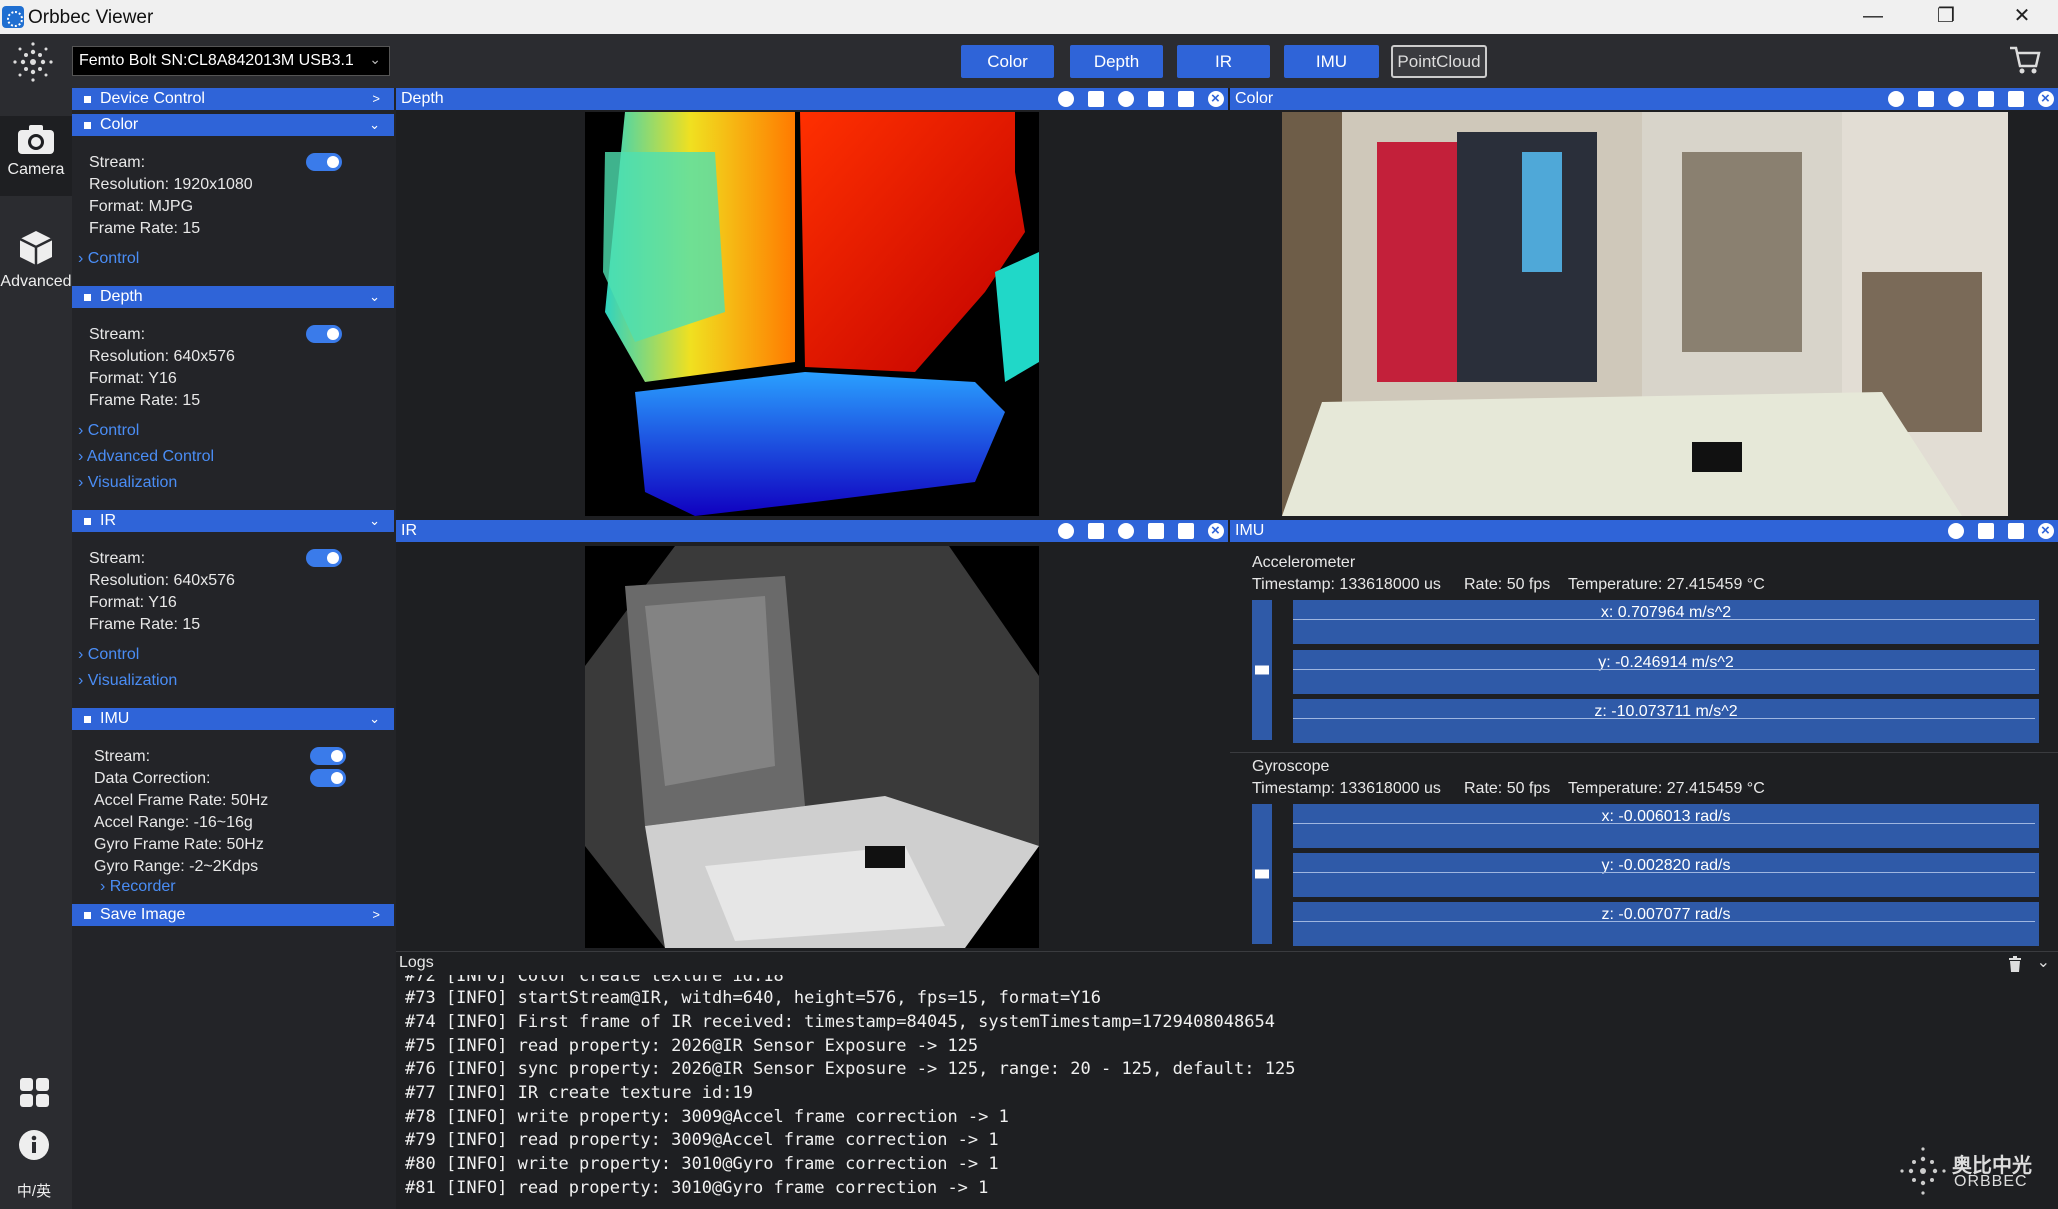 The height and width of the screenshot is (1209, 2058). What do you see at coordinates (1007, 61) in the screenshot?
I see `tab-color: Color` at bounding box center [1007, 61].